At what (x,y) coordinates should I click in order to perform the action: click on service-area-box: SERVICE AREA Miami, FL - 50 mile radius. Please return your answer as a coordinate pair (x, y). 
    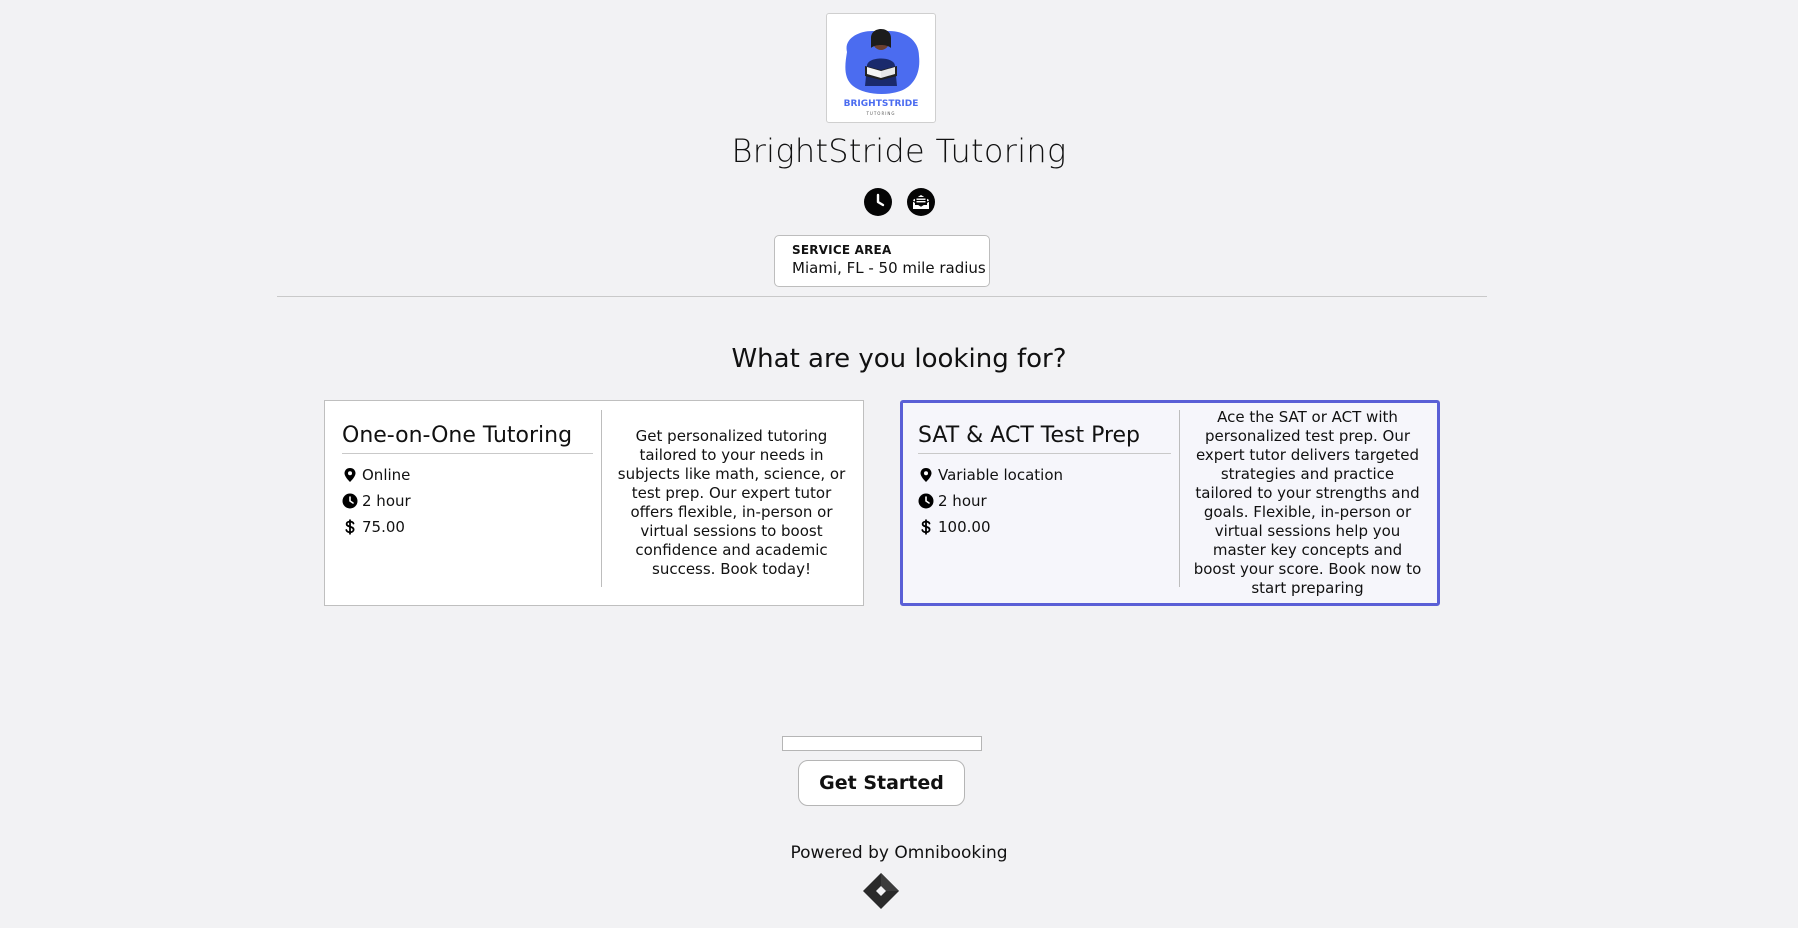
    Looking at the image, I should click on (882, 261).